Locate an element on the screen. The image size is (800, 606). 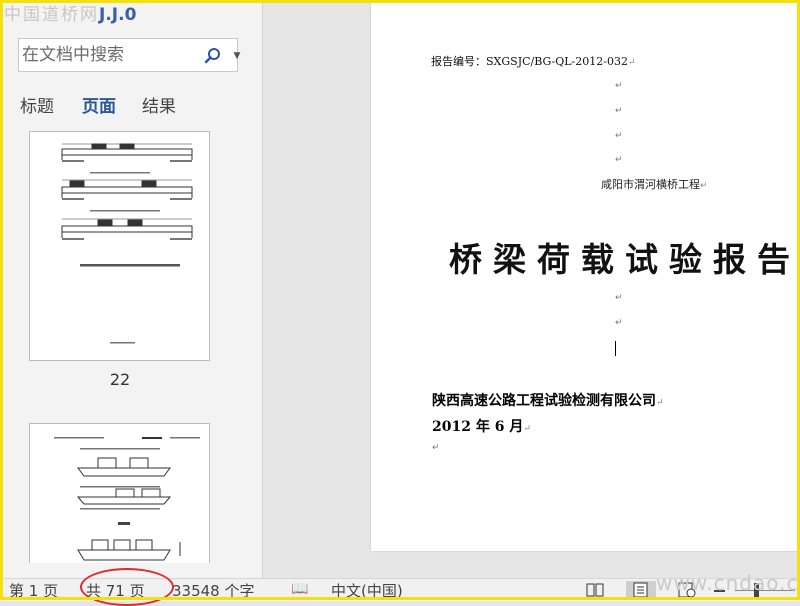
print-layout-icon is located at coordinates (641, 590).